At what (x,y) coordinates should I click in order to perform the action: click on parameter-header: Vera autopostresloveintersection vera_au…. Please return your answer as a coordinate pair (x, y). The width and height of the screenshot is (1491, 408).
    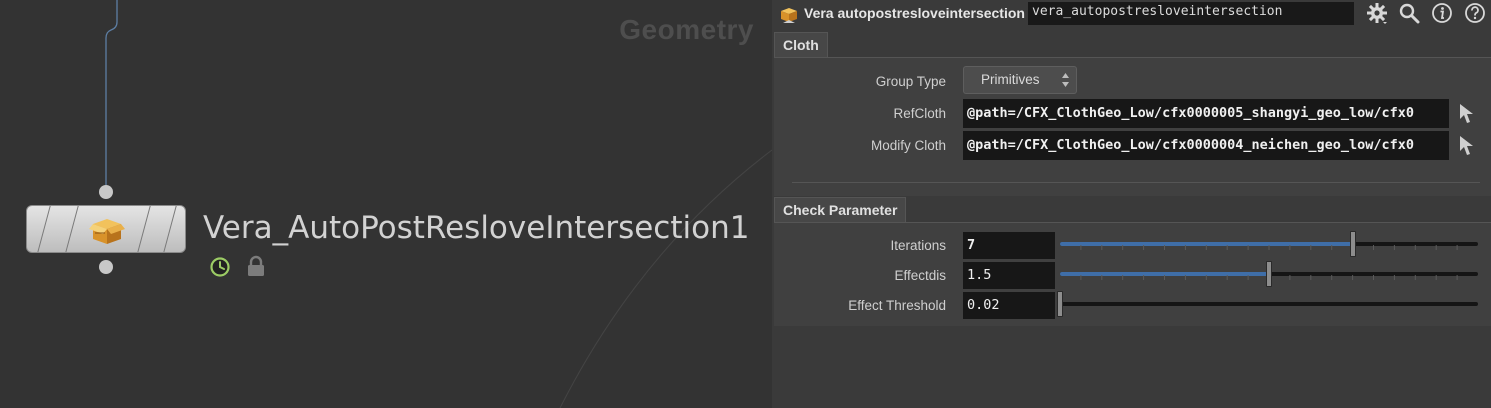
    Looking at the image, I should click on (1131, 14).